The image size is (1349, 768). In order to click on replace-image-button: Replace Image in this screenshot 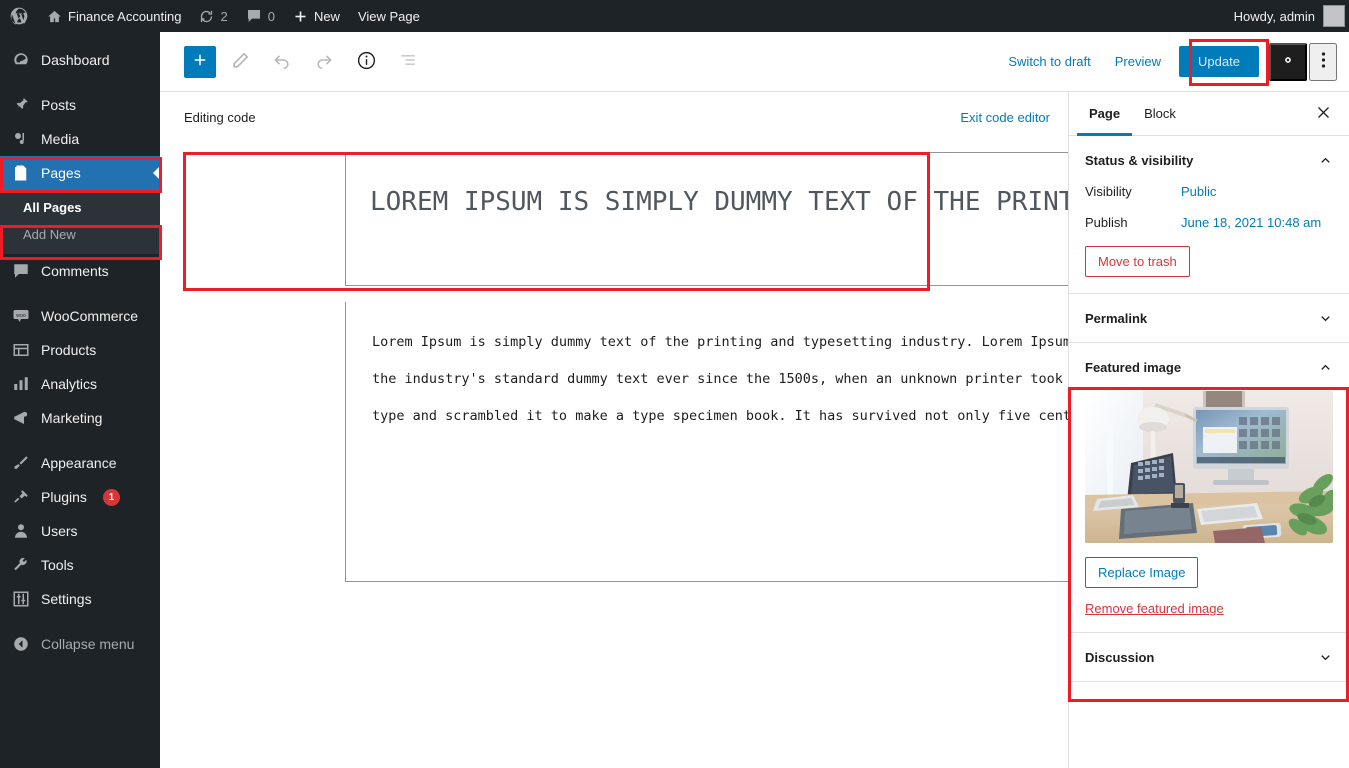, I will do `click(1142, 572)`.